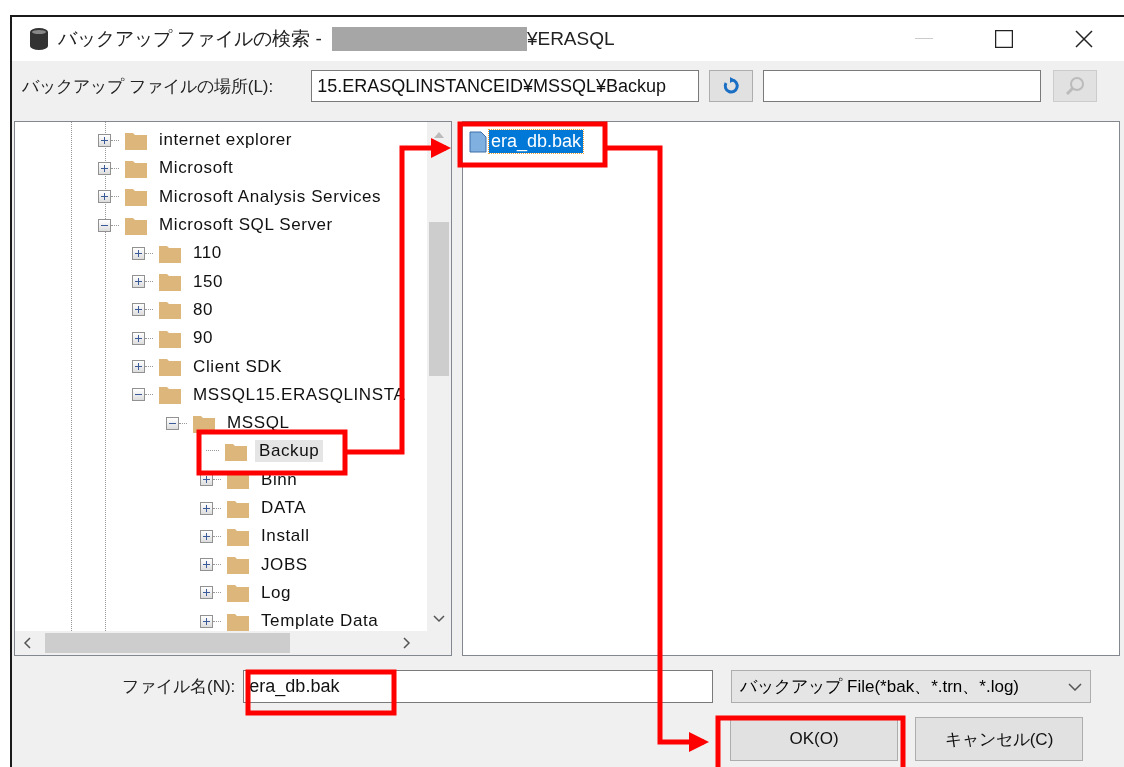  I want to click on close-icon, so click(1084, 39).